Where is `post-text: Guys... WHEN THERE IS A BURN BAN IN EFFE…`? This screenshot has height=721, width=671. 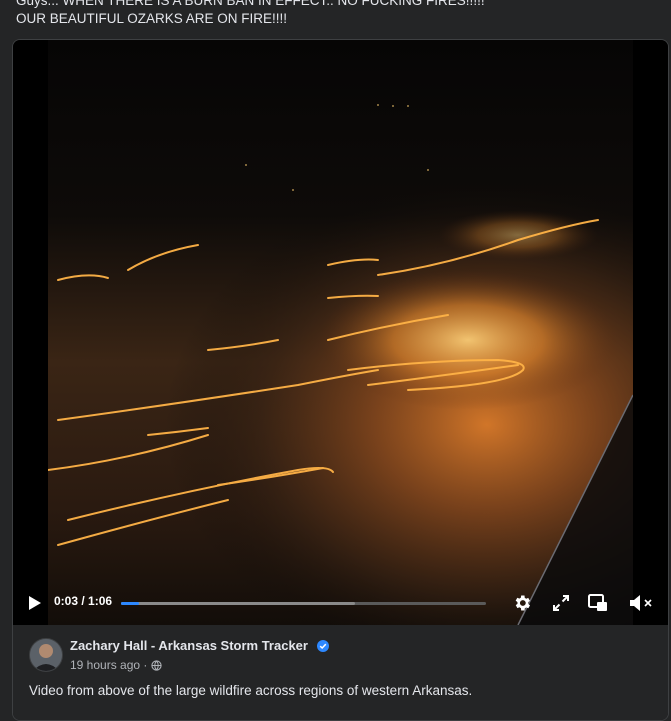
post-text: Guys... WHEN THERE IS A BURN BAN IN EFFE… is located at coordinates (336, 14).